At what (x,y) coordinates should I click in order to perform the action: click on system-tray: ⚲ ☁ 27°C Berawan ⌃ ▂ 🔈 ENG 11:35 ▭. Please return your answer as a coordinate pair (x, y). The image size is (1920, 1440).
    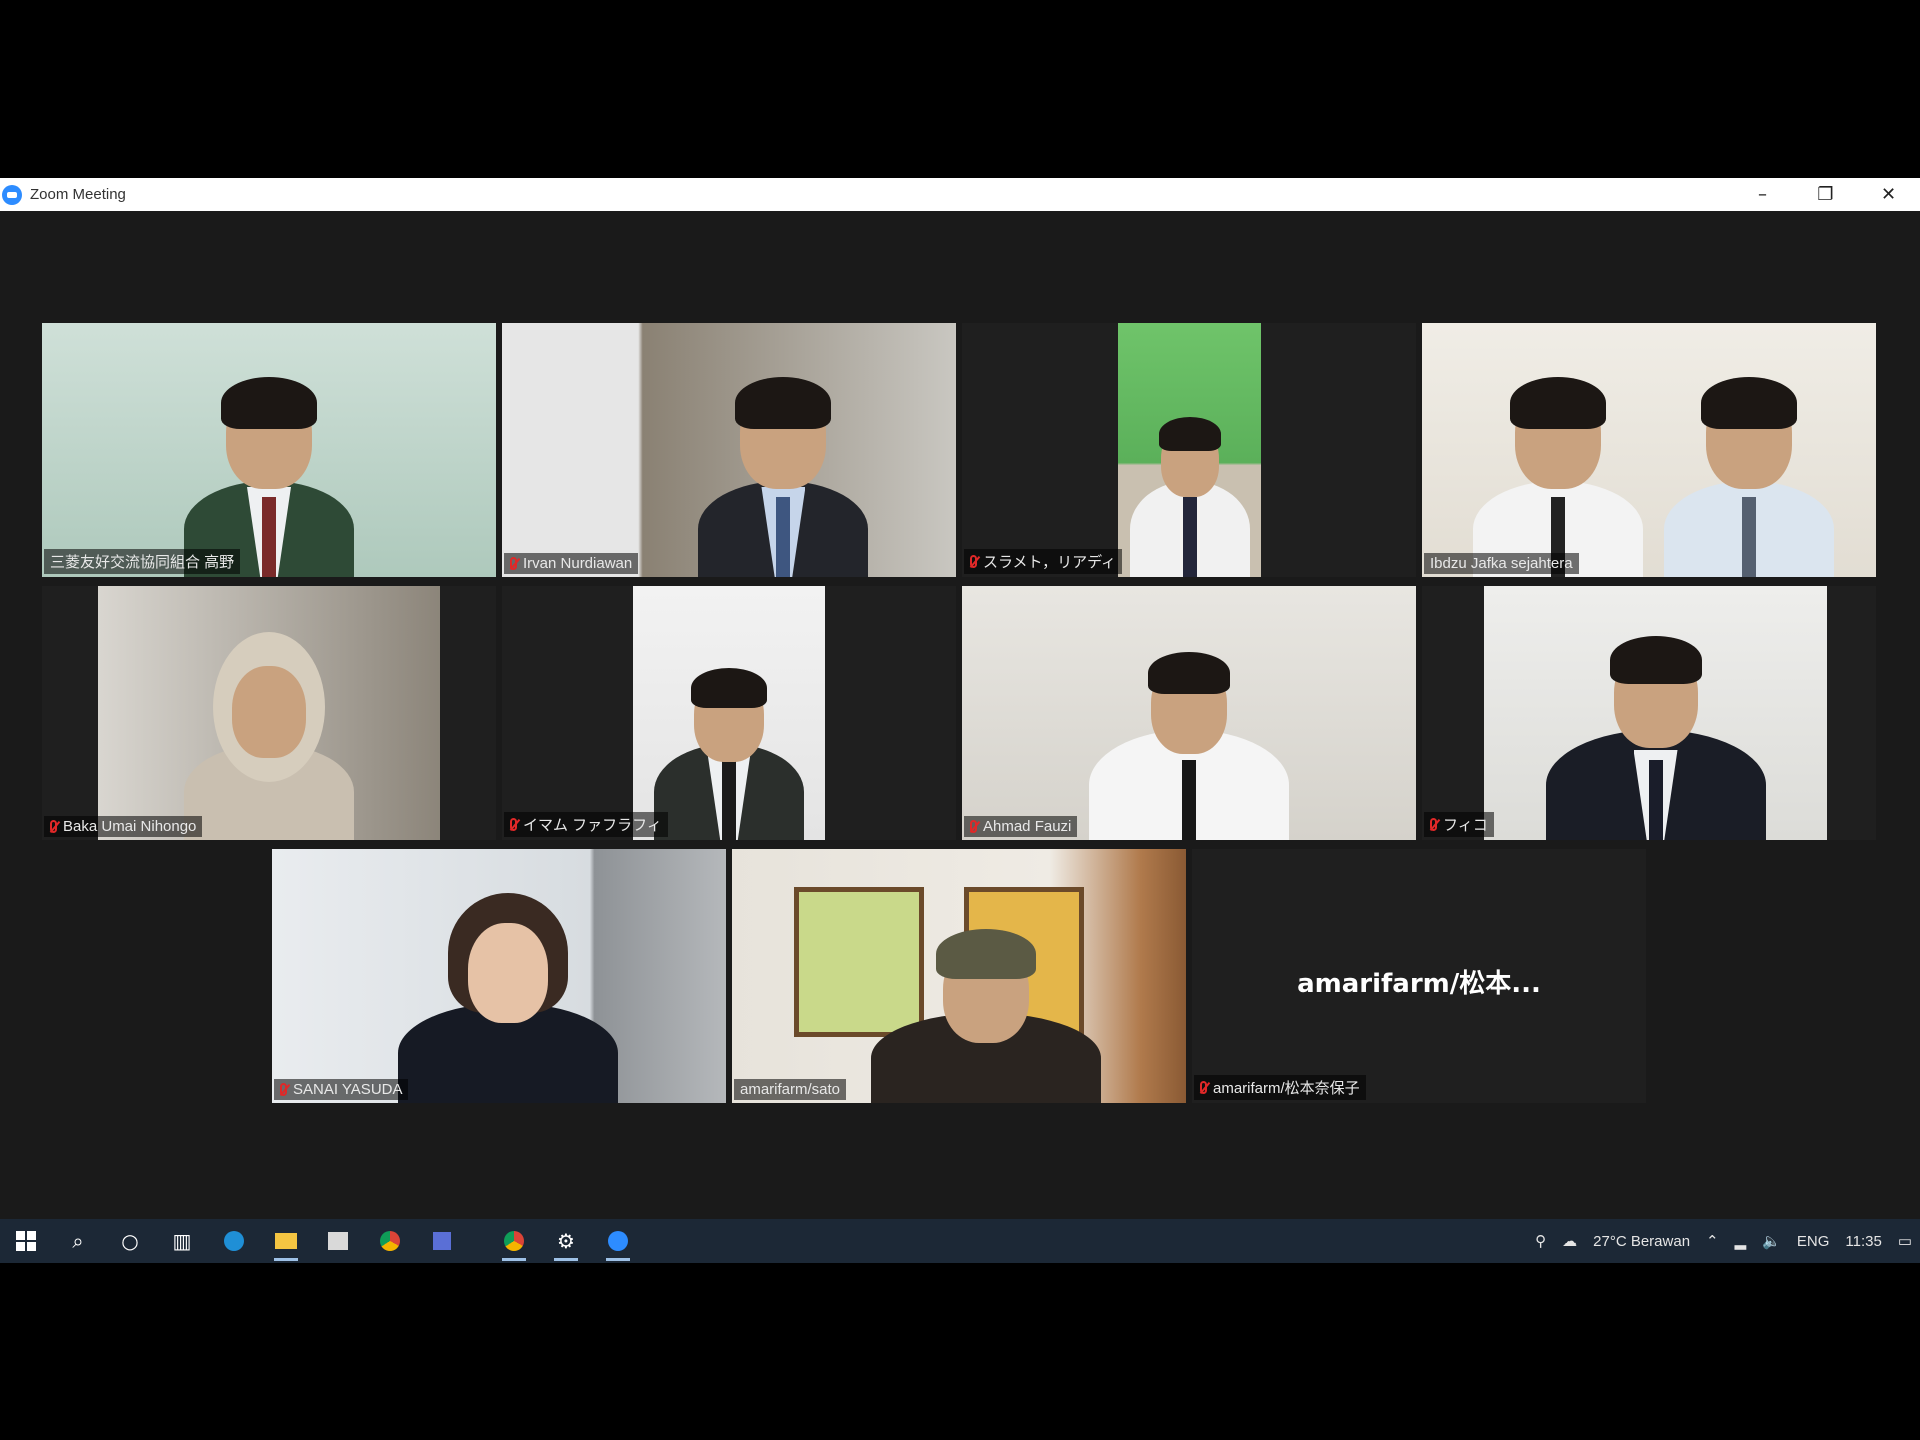
    Looking at the image, I should click on (1723, 1241).